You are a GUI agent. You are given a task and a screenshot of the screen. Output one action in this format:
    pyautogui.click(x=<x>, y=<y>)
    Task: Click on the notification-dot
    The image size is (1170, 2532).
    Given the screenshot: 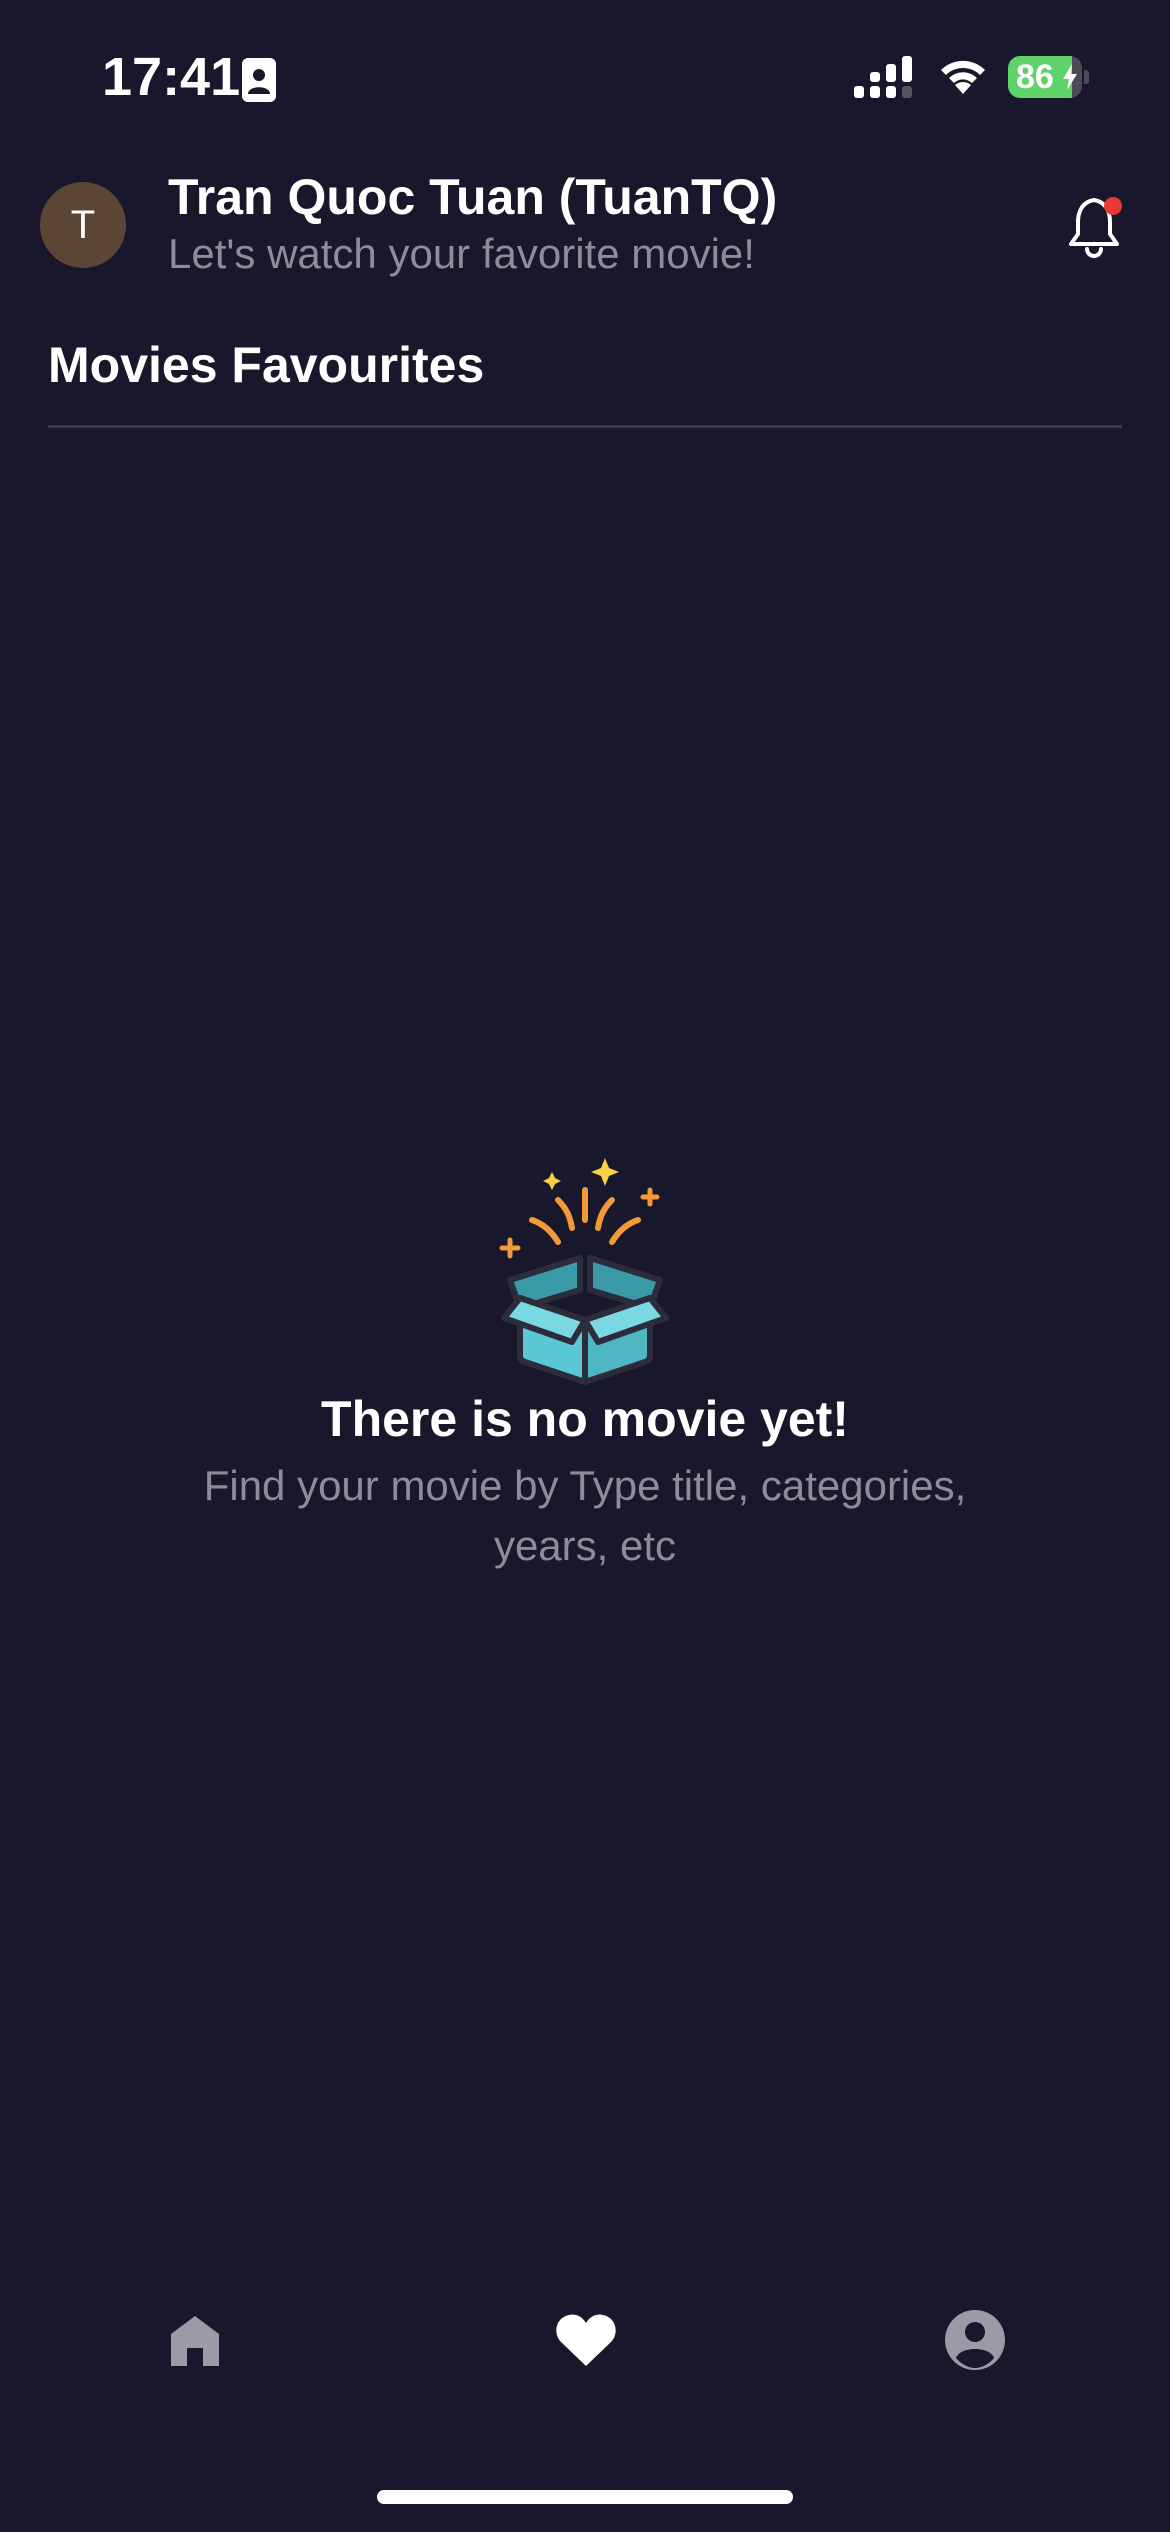 What is the action you would take?
    pyautogui.click(x=1113, y=206)
    